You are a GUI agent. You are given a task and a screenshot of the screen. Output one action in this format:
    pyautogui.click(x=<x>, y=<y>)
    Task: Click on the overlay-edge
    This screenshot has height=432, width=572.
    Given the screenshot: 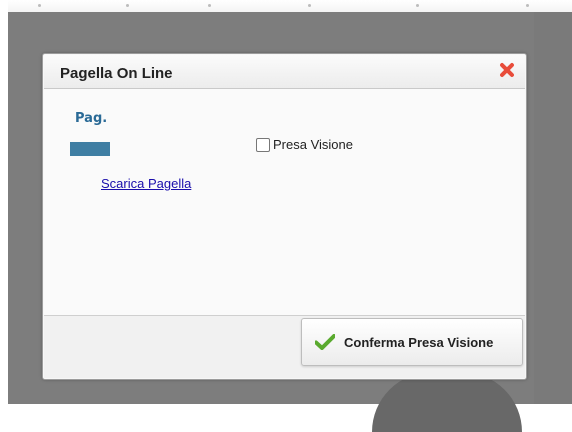 What is the action you would take?
    pyautogui.click(x=553, y=208)
    